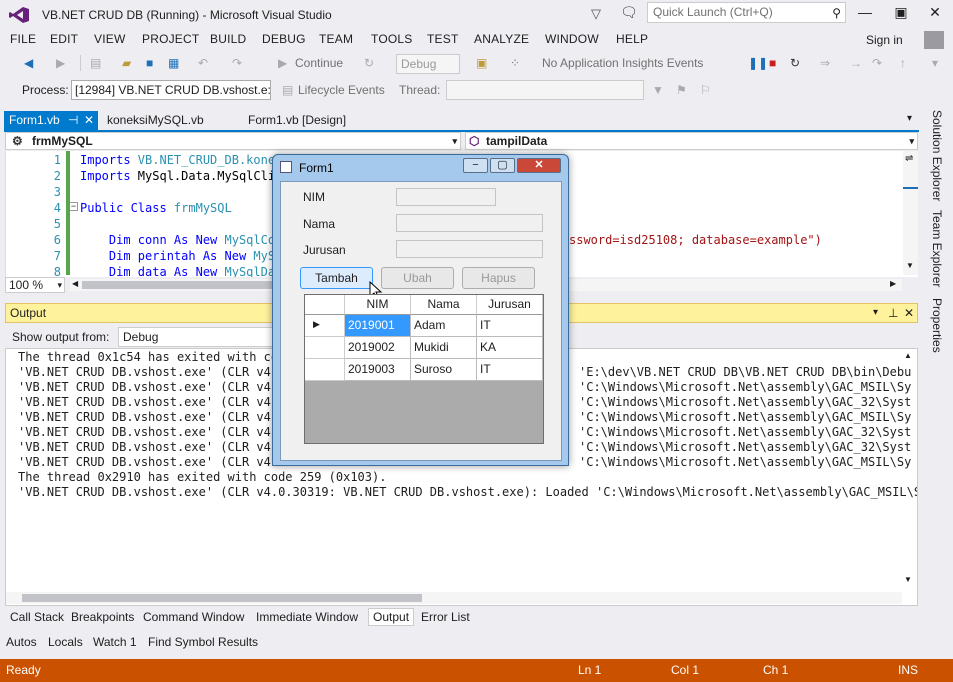 The width and height of the screenshot is (953, 682). I want to click on close-tab-icon: ✕, so click(89, 120).